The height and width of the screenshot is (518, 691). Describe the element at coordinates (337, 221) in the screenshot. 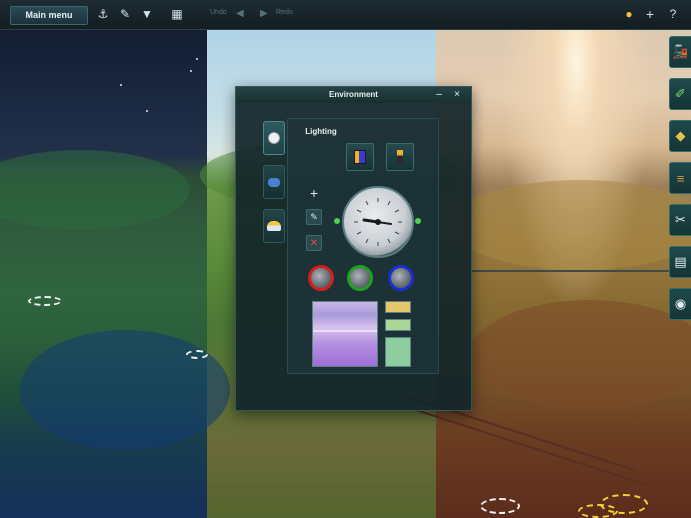

I see `dial-marker-left` at that location.